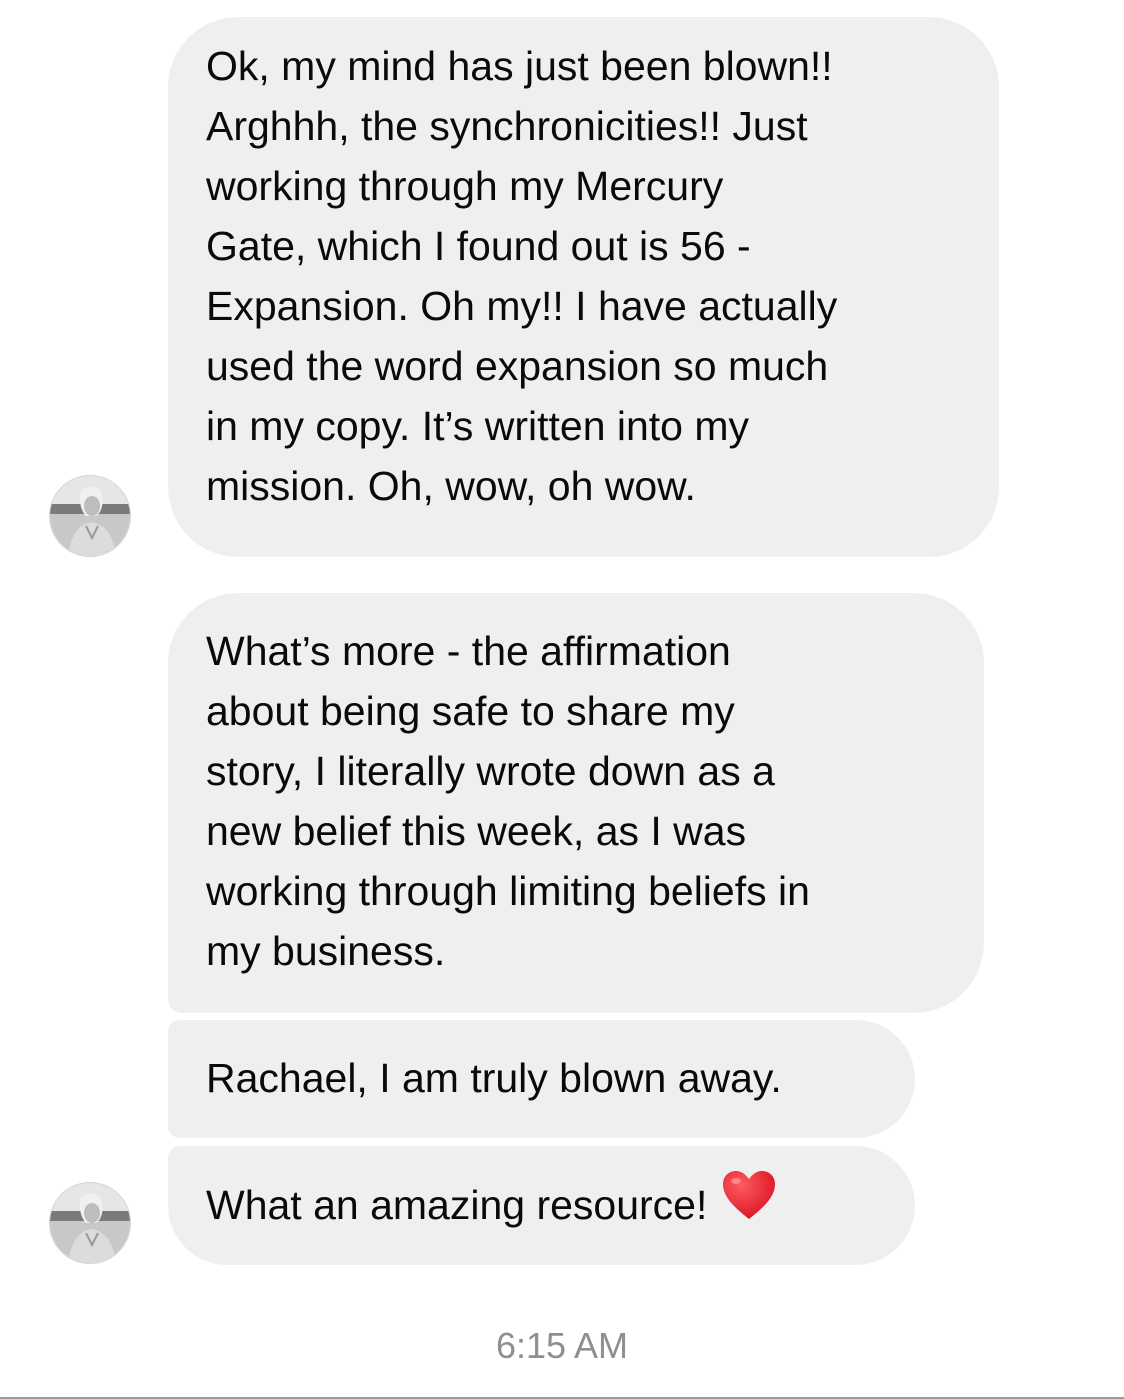 This screenshot has height=1399, width=1124. Describe the element at coordinates (470, 711) in the screenshot. I see `message-line: about being safe to share my` at that location.